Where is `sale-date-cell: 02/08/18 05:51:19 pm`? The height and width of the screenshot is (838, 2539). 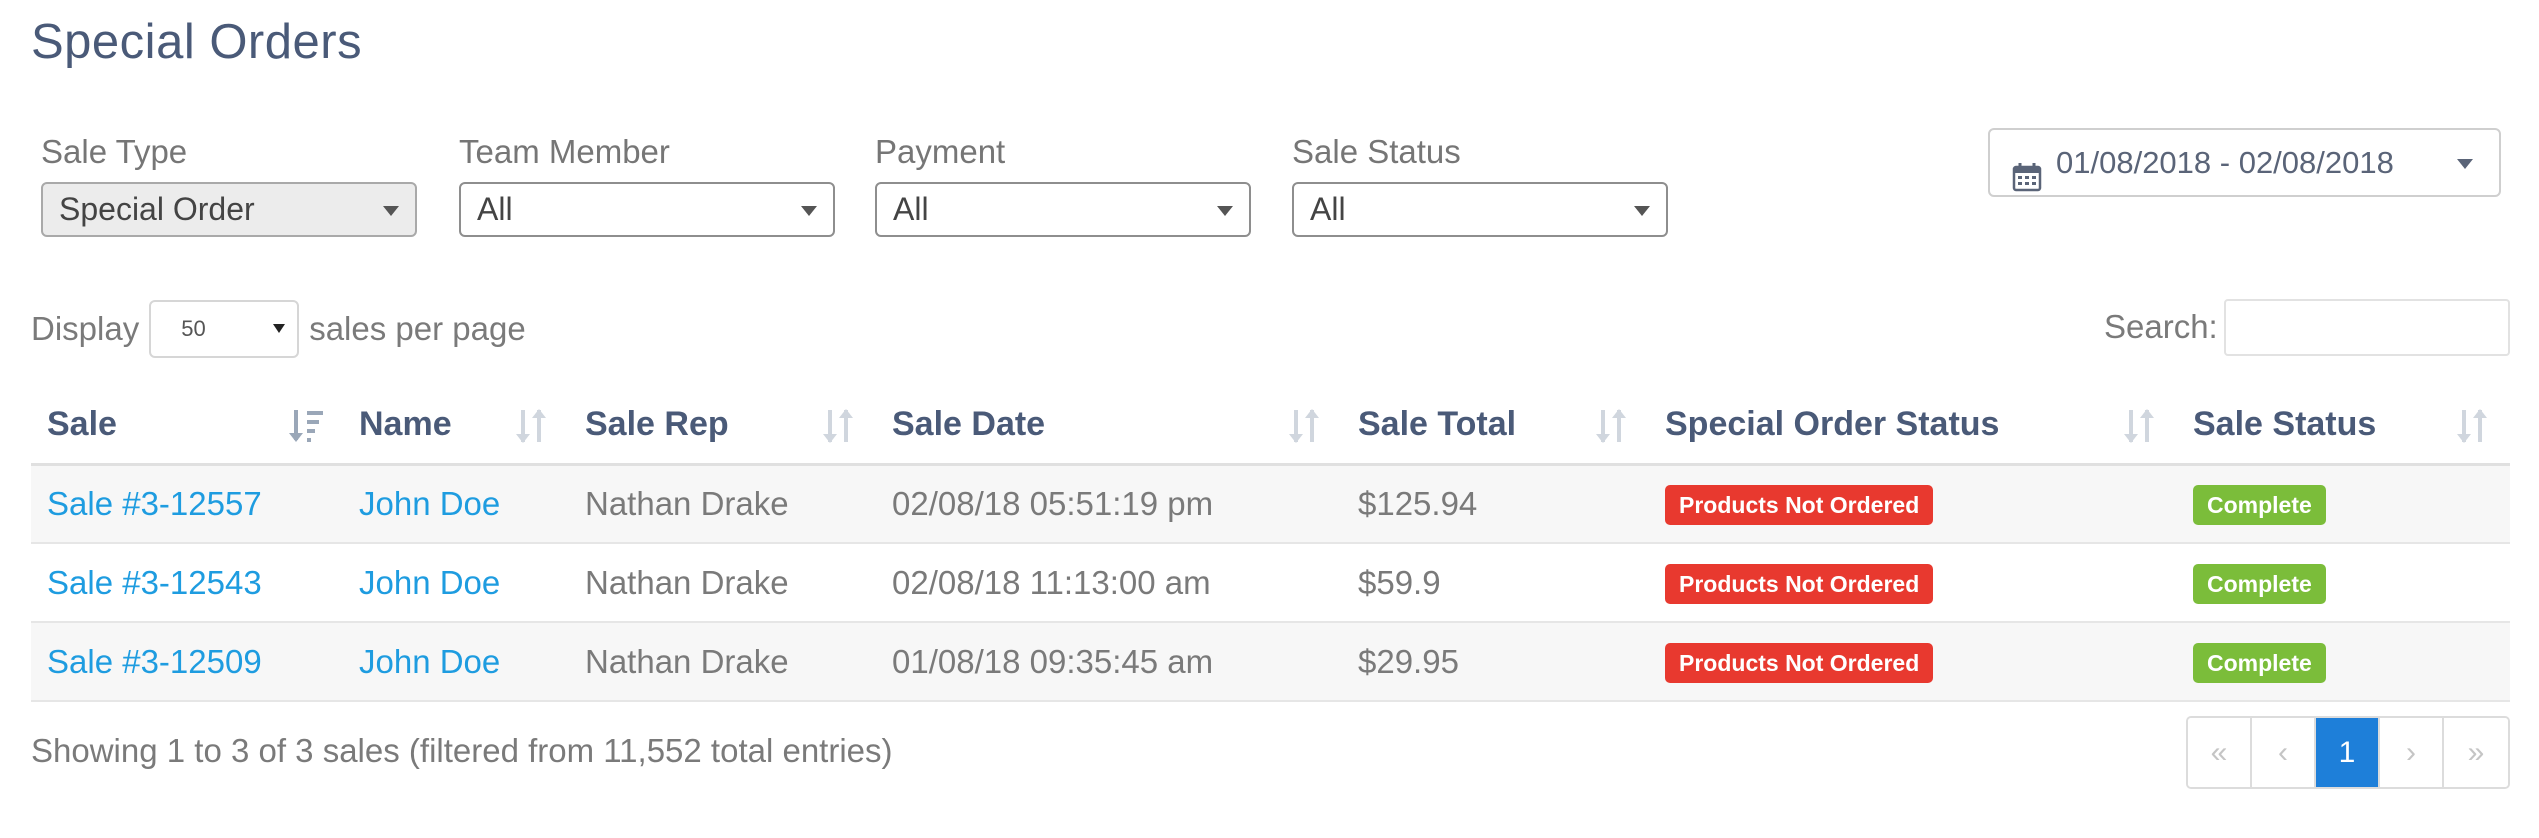
sale-date-cell: 02/08/18 05:51:19 pm is located at coordinates (1109, 504).